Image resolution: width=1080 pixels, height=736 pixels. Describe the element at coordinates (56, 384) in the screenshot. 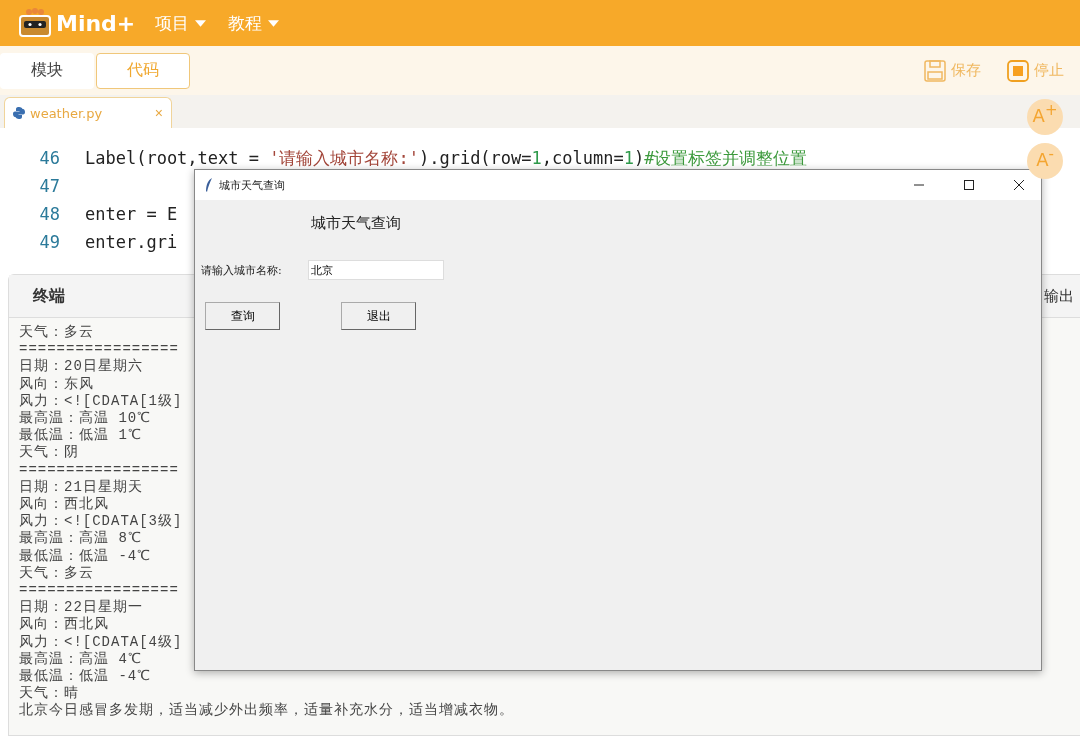

I see `terminal-line: 风向：东风` at that location.